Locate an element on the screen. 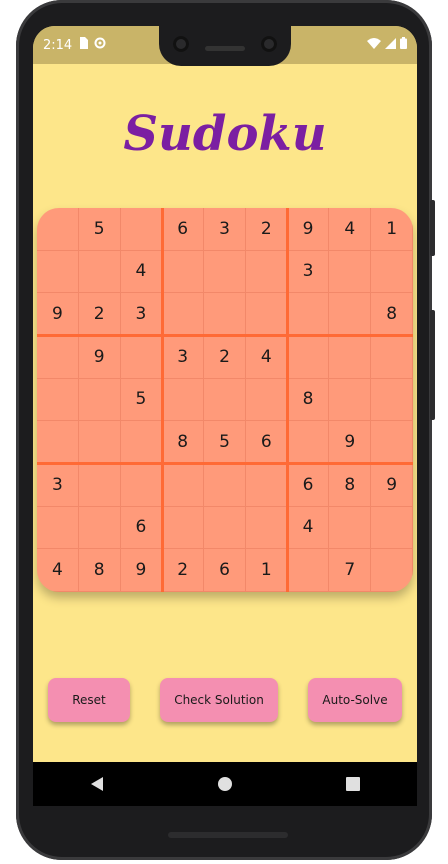 The width and height of the screenshot is (448, 864). auto-solve-button: Auto-Solve is located at coordinates (355, 700).